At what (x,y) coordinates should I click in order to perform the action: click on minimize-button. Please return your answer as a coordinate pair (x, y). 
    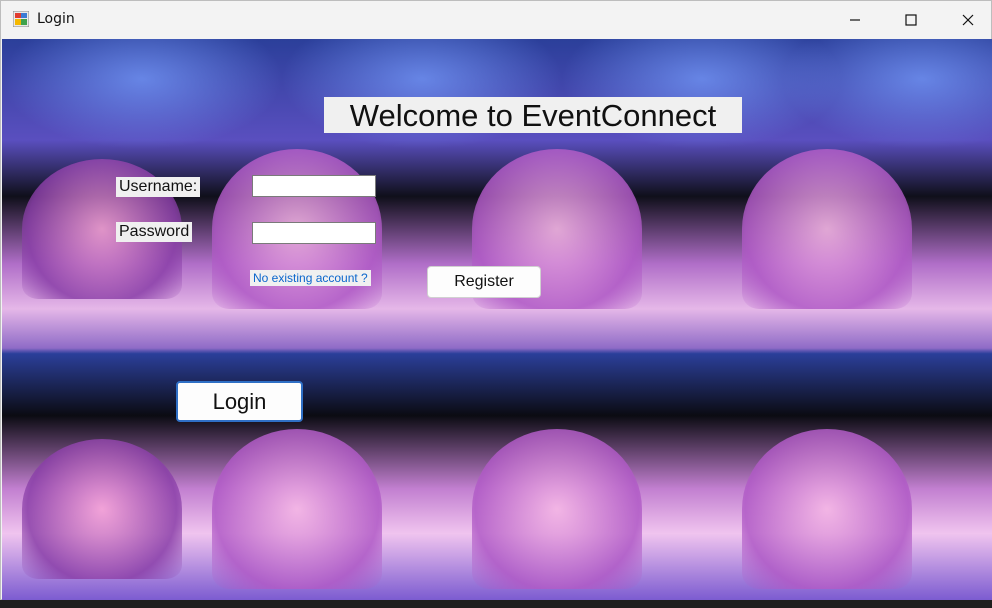
    Looking at the image, I should click on (855, 19).